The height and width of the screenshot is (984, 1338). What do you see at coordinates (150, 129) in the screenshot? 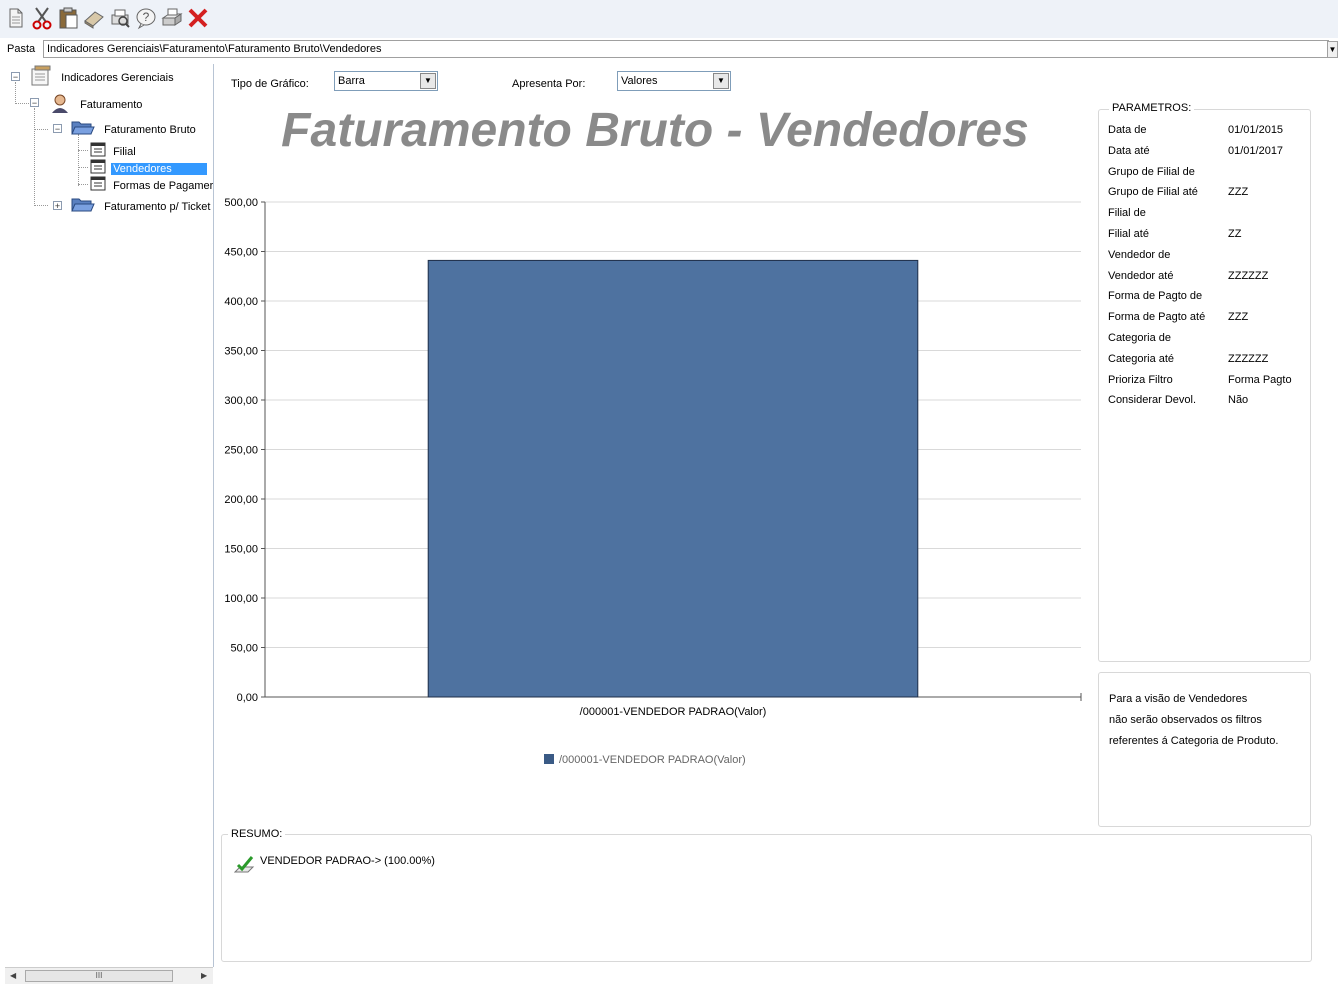
I see `tree-label: Faturamento Bruto` at bounding box center [150, 129].